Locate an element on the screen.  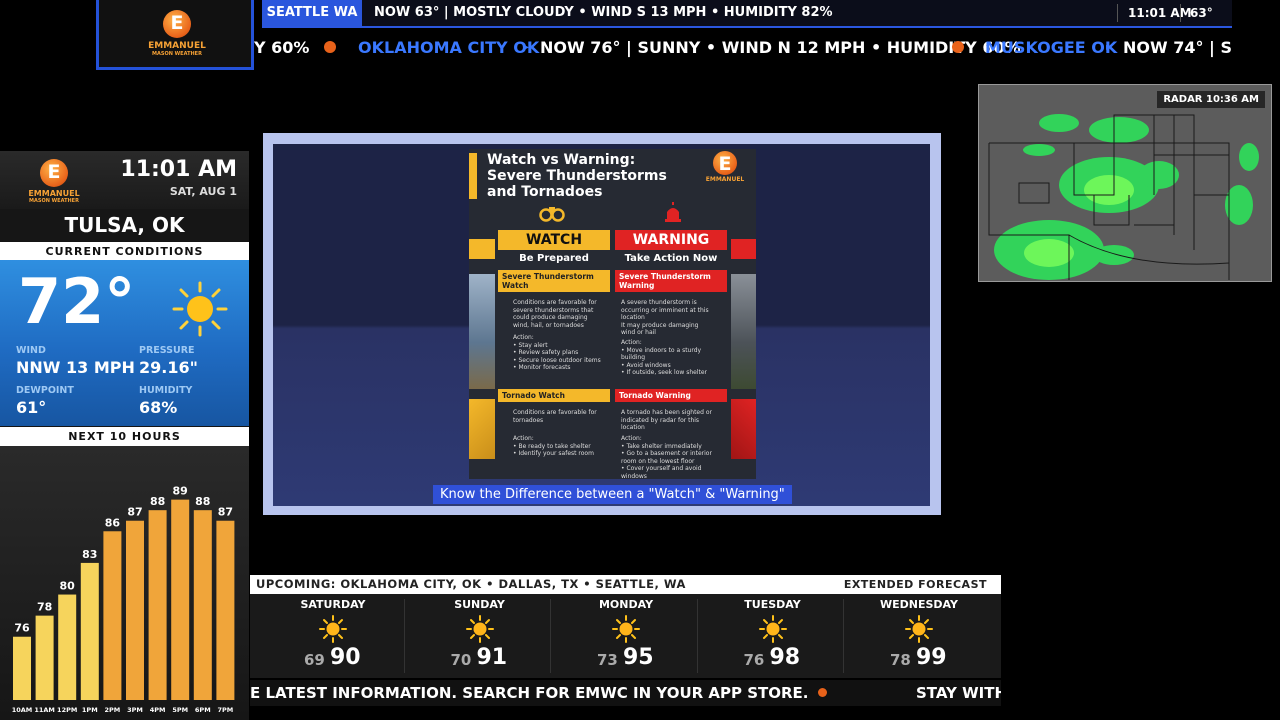
forecast-day: SUNDAY 70 91 is located at coordinates (480, 636).